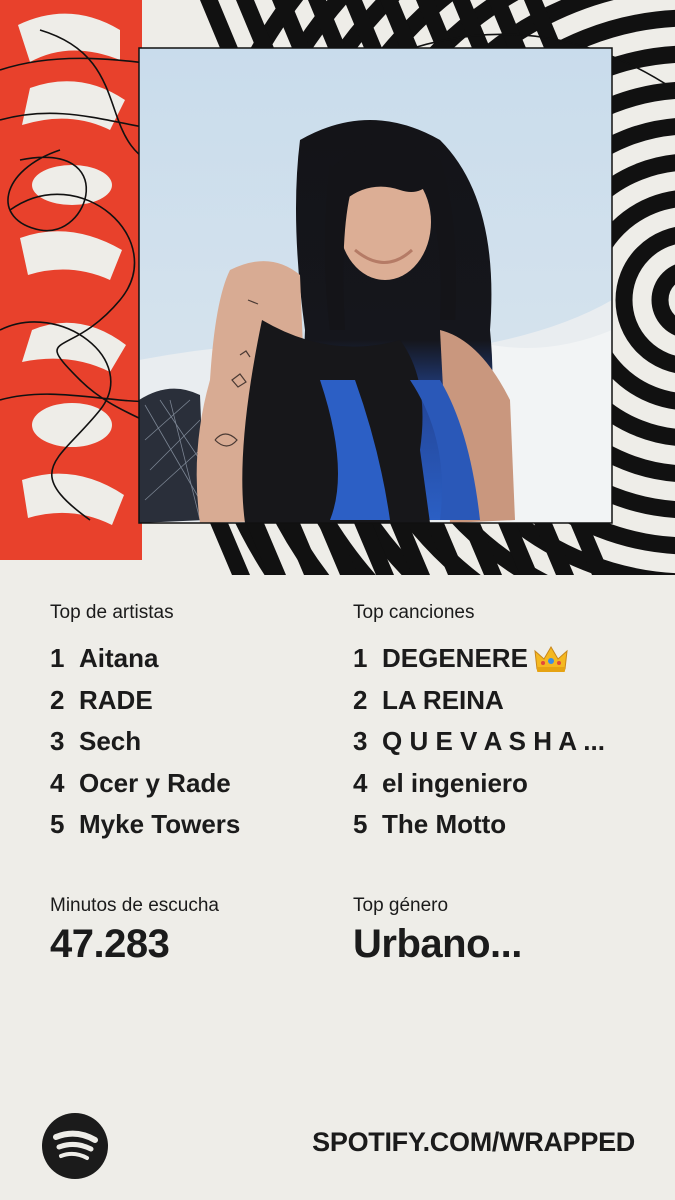 The width and height of the screenshot is (675, 1200). What do you see at coordinates (110, 741) in the screenshot?
I see `artist-name: Sech` at bounding box center [110, 741].